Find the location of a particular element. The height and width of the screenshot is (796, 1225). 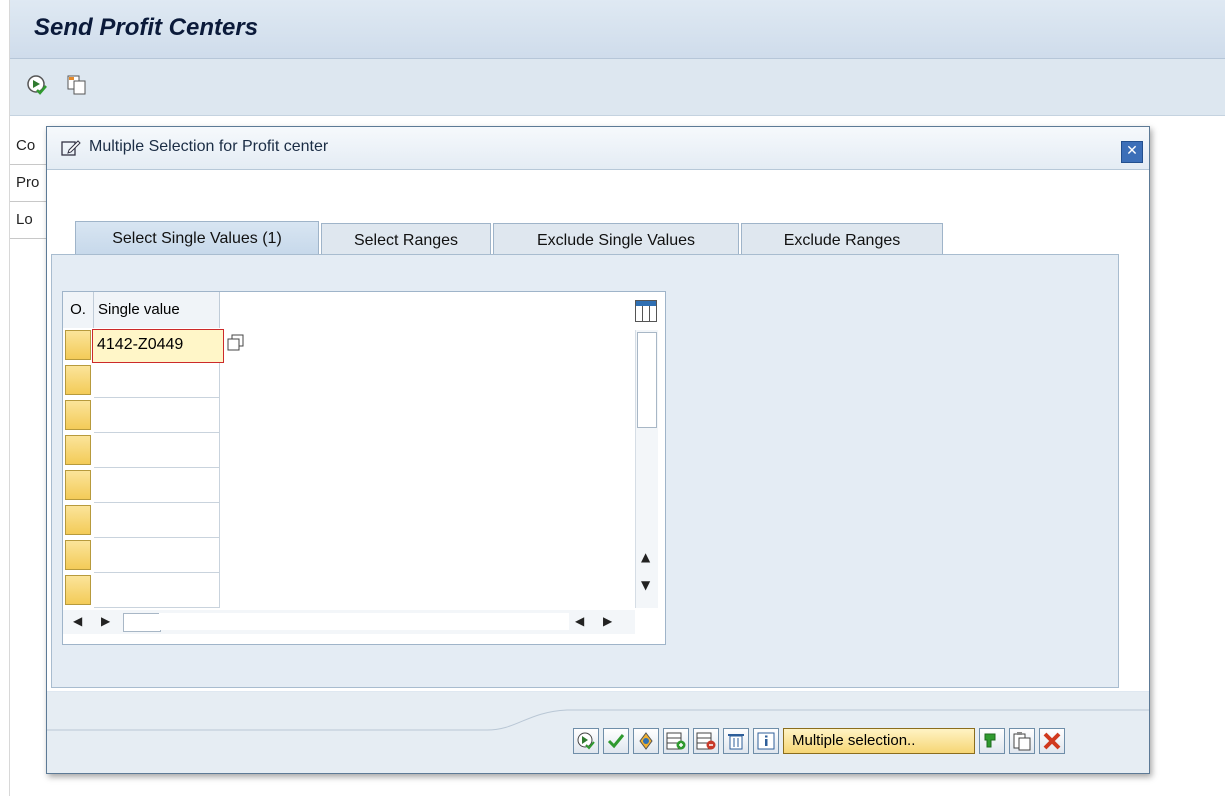

column-settings-icon is located at coordinates (646, 311).